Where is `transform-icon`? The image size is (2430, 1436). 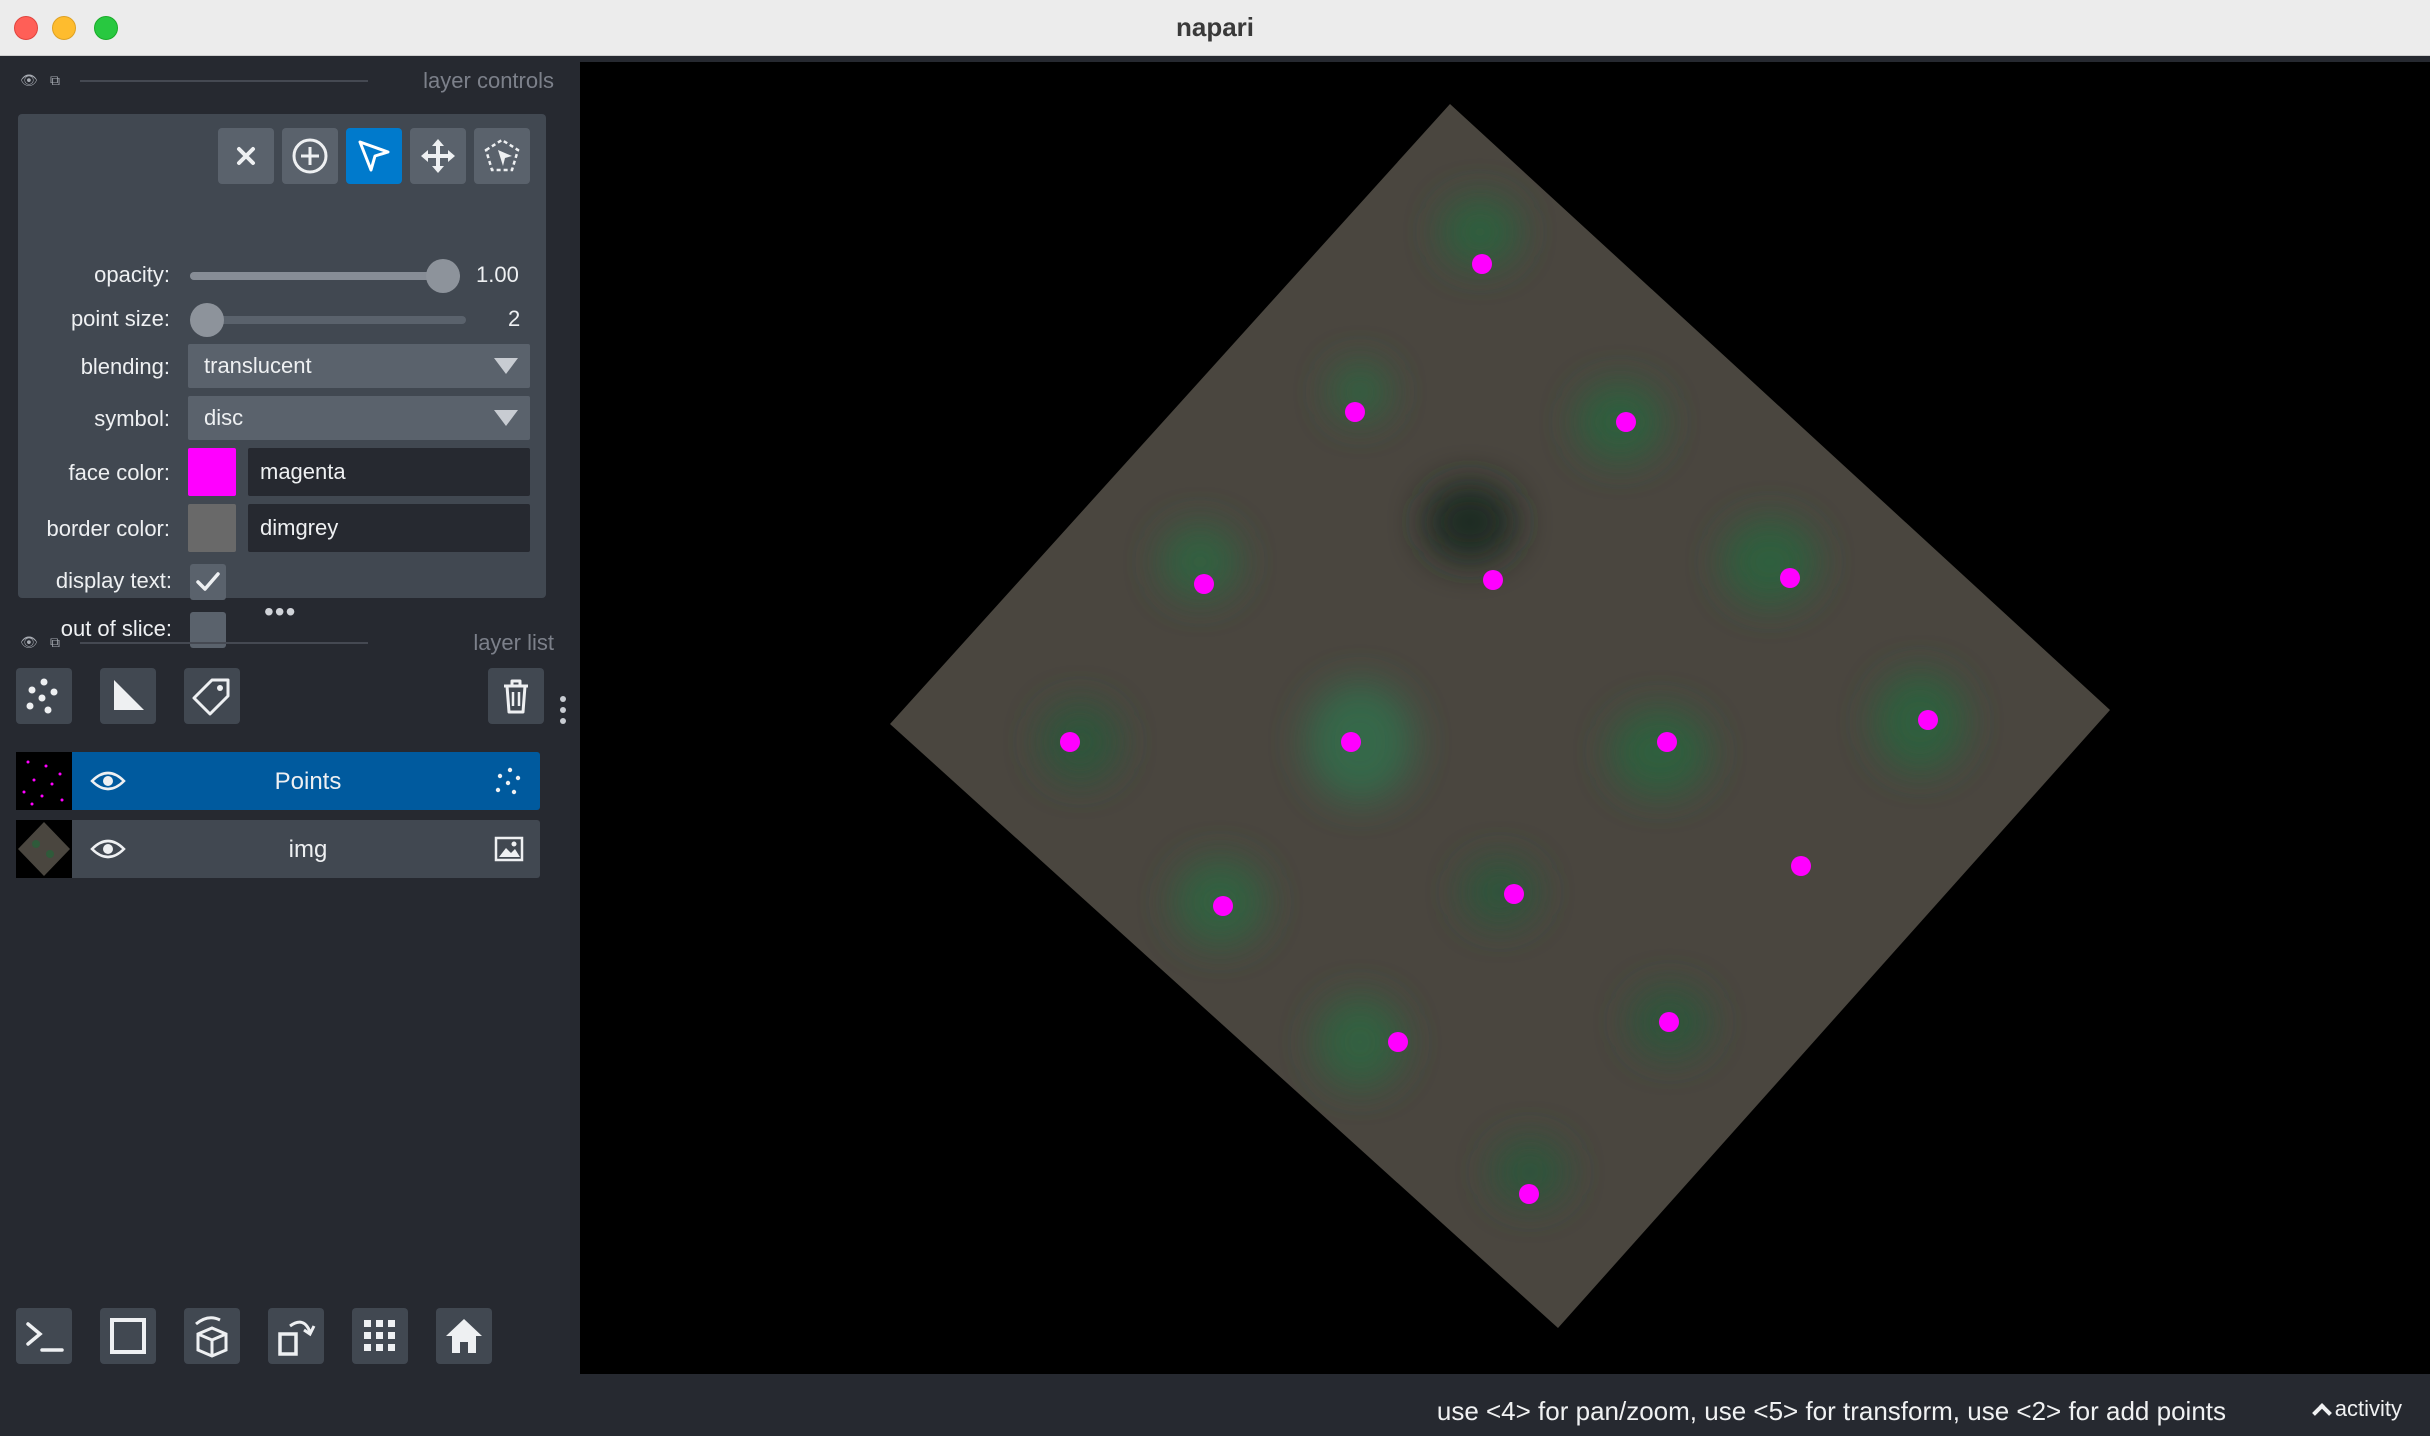
transform-icon is located at coordinates (502, 155).